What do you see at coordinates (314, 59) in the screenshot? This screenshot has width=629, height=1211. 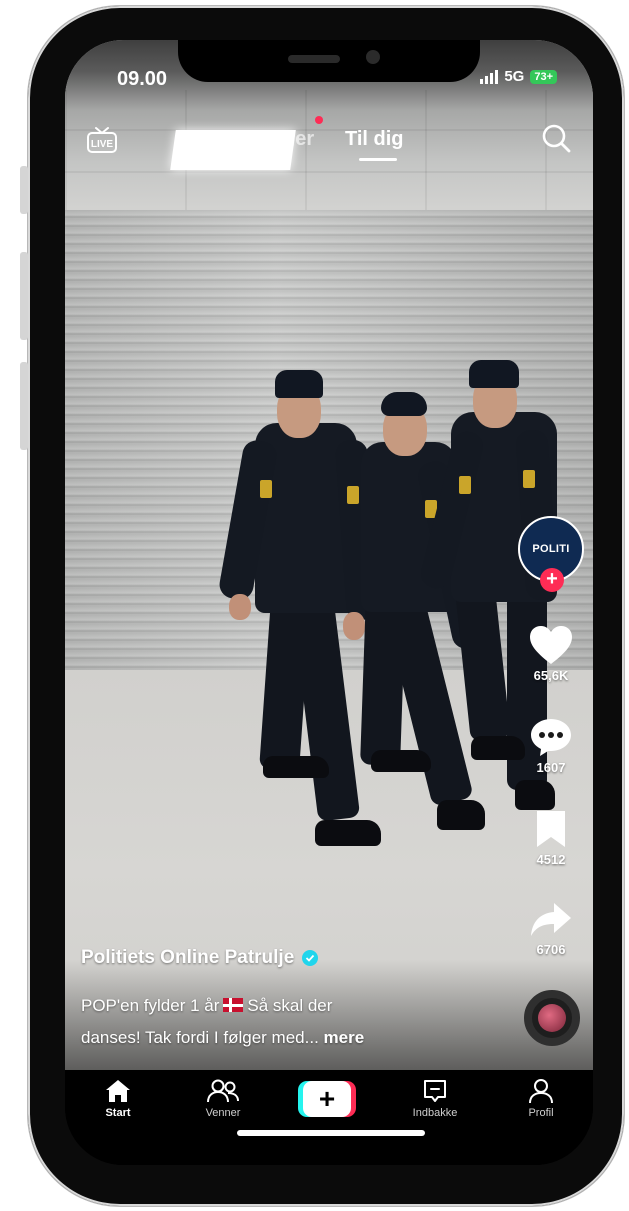 I see `speaker` at bounding box center [314, 59].